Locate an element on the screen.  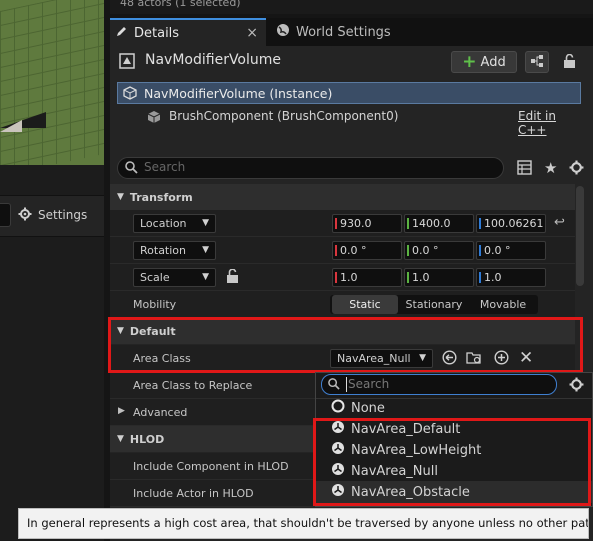
view-options-gear-icon is located at coordinates (576, 169).